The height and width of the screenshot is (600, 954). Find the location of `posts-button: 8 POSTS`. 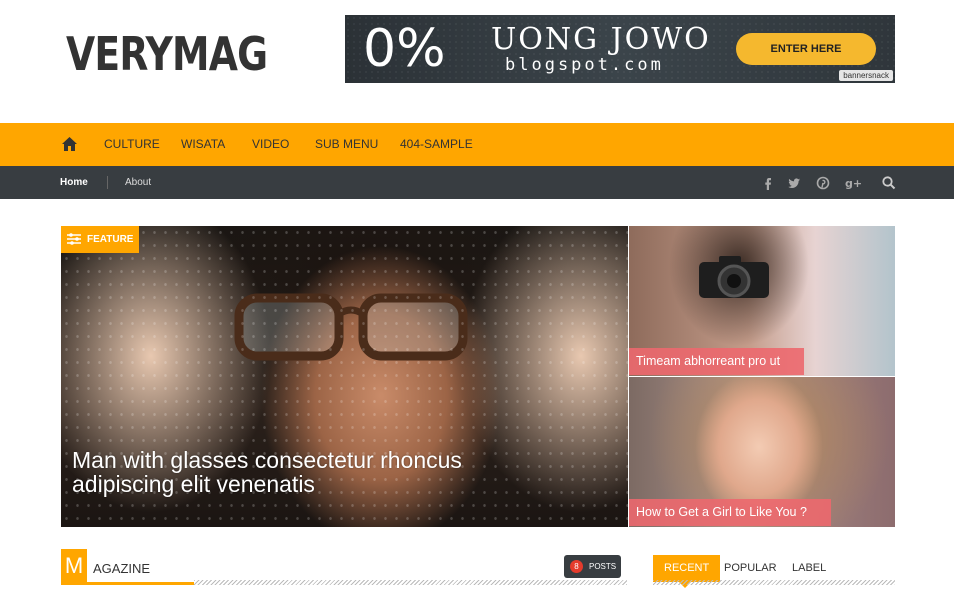

posts-button: 8 POSTS is located at coordinates (592, 566).